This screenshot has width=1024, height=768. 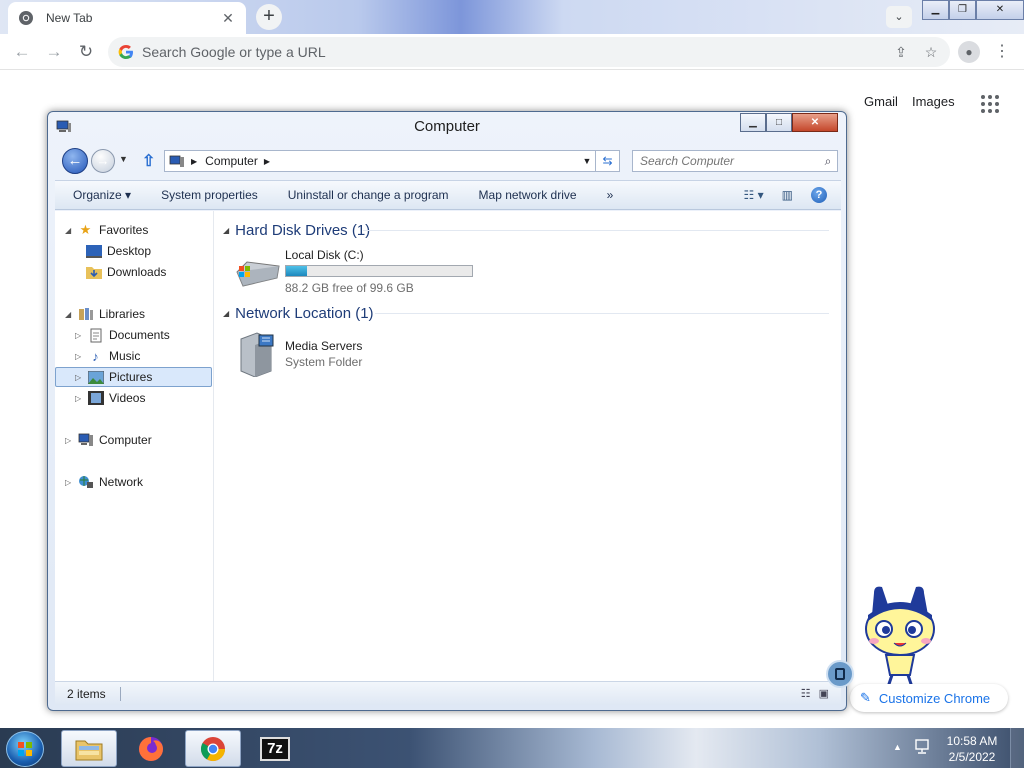 What do you see at coordinates (104, 482) in the screenshot?
I see `nav-network: ▷ Network` at bounding box center [104, 482].